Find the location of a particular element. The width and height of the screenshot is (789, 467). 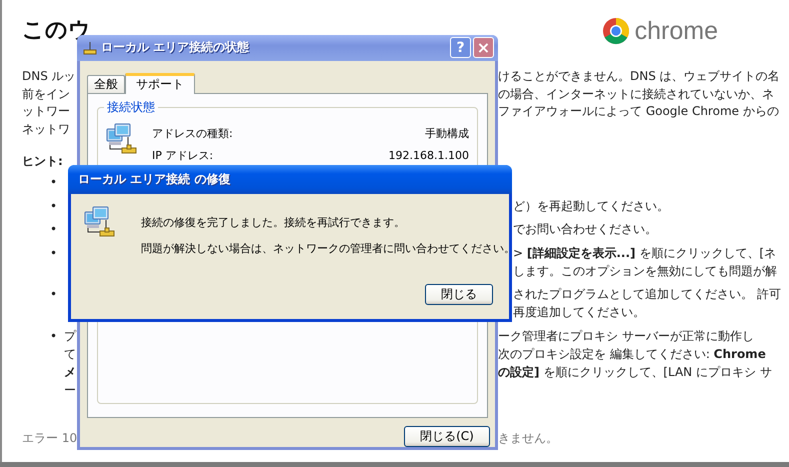

text-fragment: の場合、インターネットに接続されていないか、ネ is located at coordinates (636, 93).